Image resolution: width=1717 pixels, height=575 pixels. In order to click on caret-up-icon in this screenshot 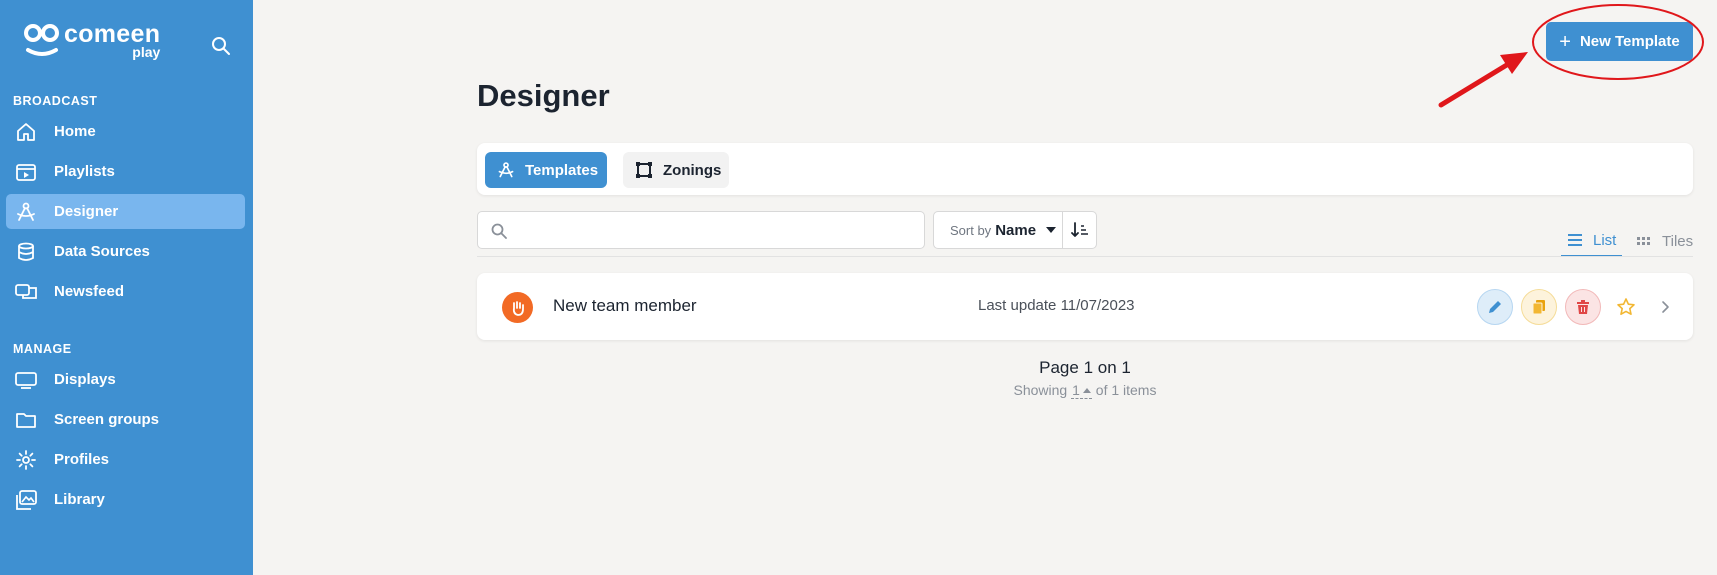, I will do `click(1086, 390)`.